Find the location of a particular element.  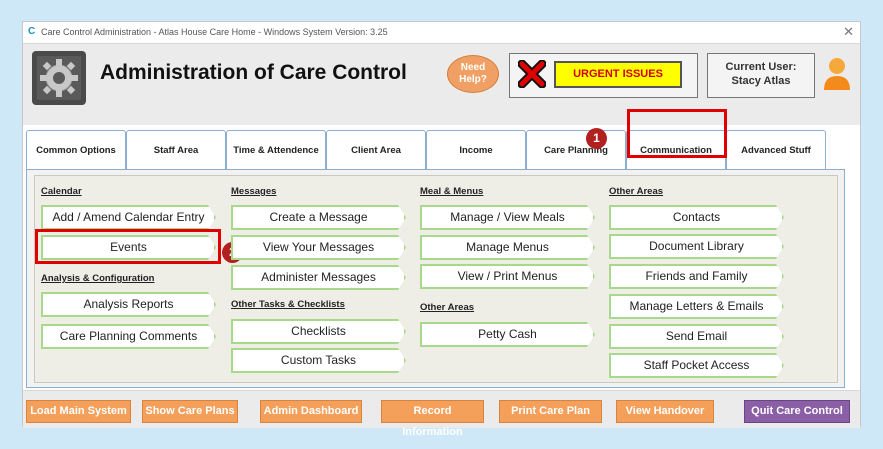

document-library-button: Document Library is located at coordinates (696, 246).